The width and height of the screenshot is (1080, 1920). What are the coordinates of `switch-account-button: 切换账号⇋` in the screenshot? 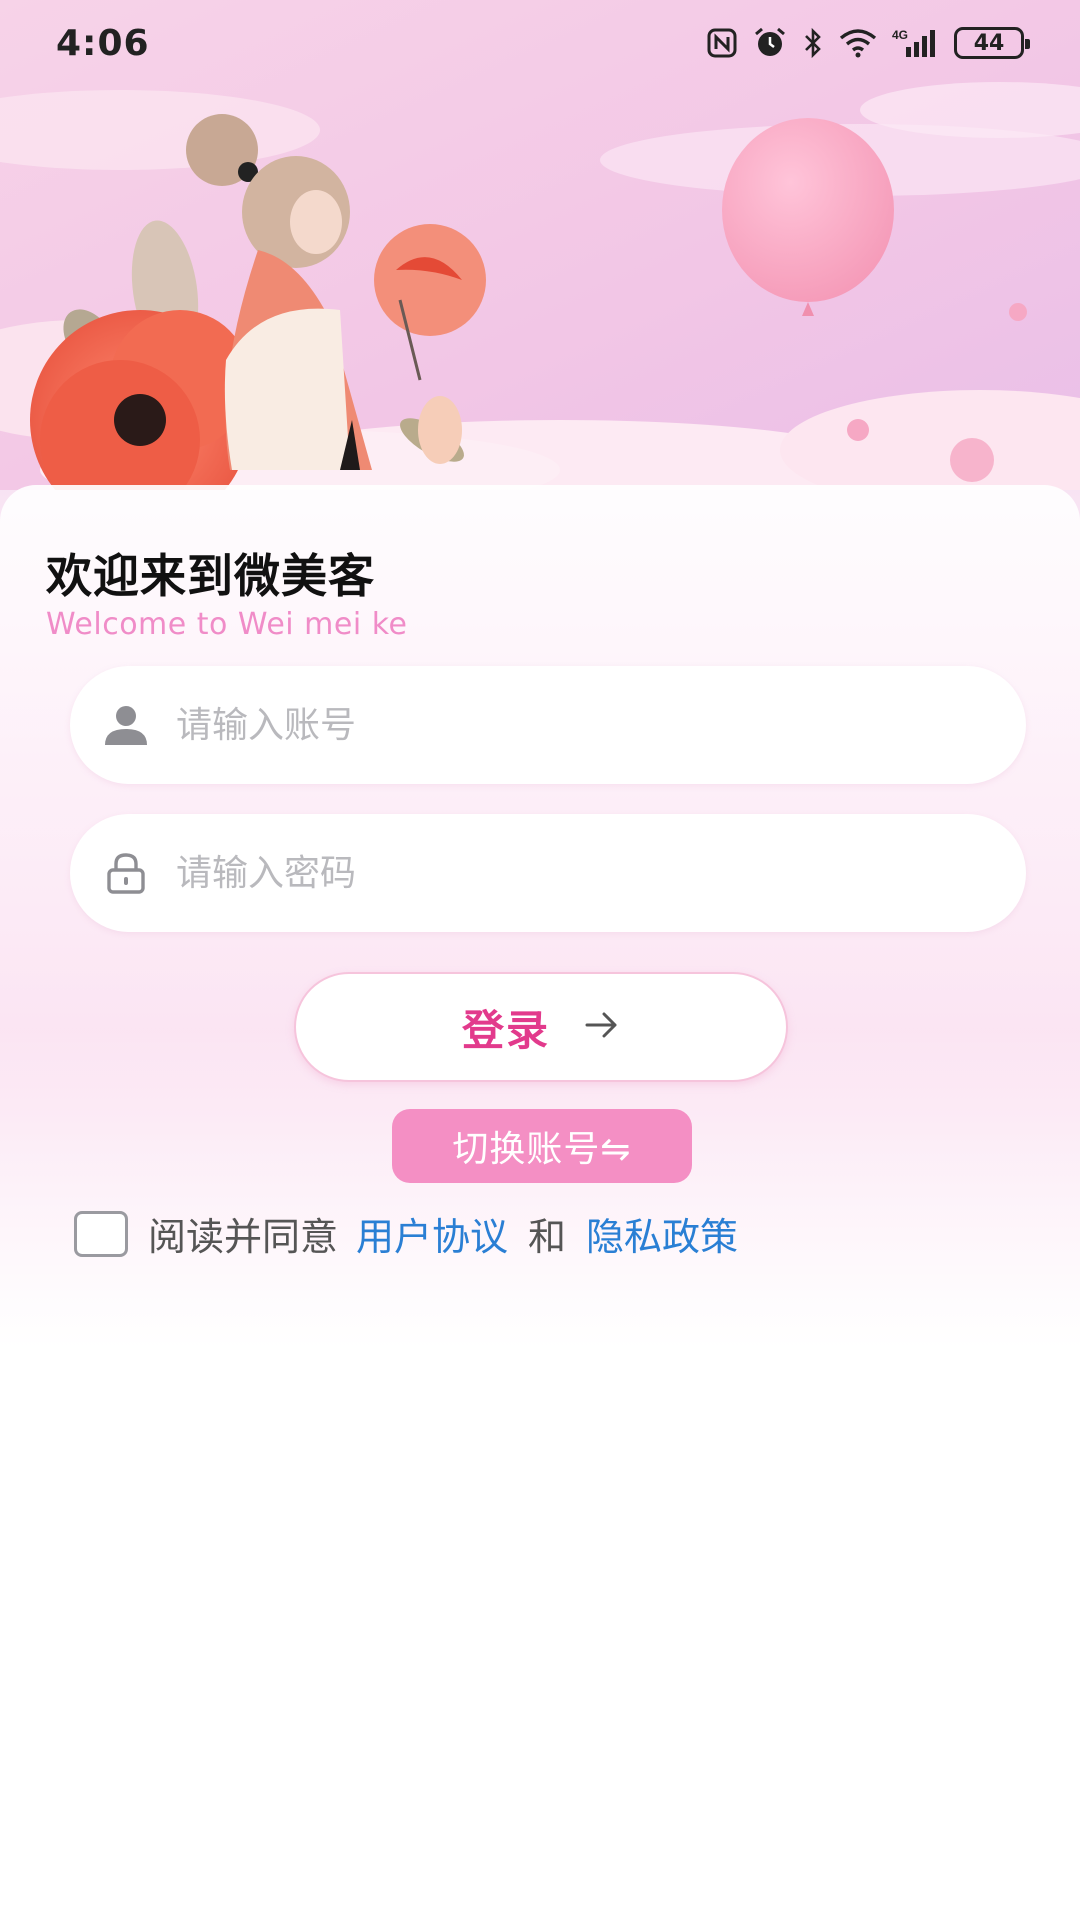 It's located at (542, 1146).